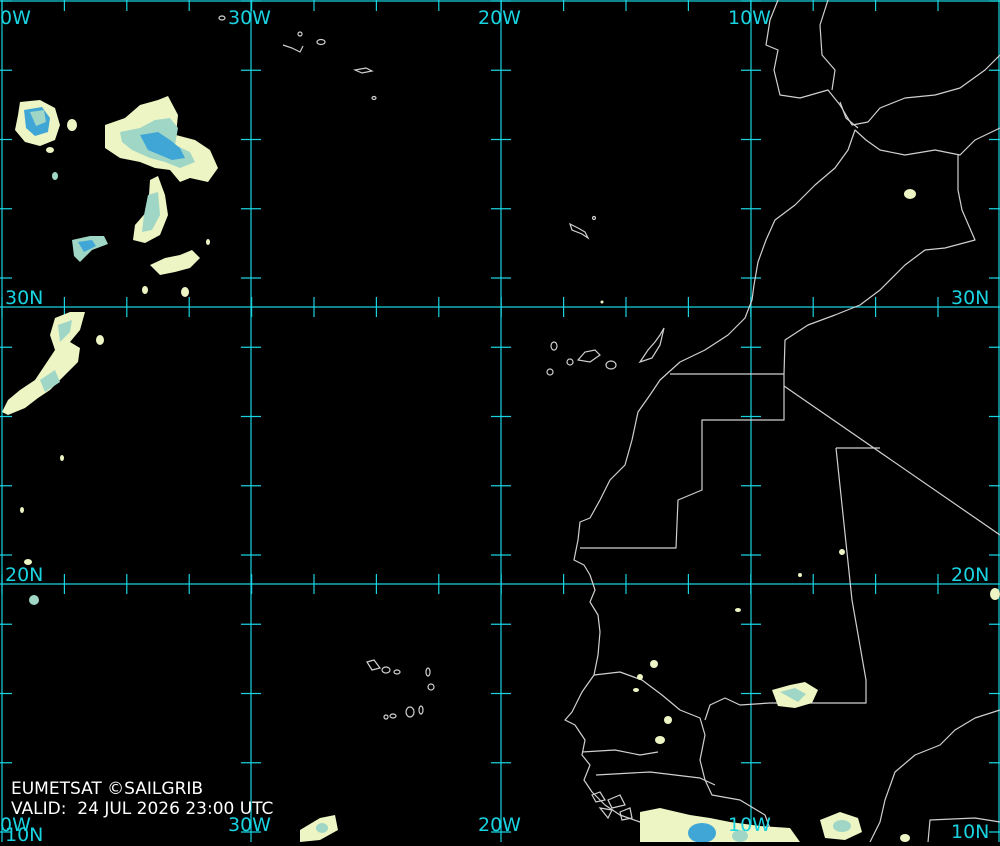  Describe the element at coordinates (175, 809) in the screenshot. I see `valid-time: 24 JUL 2026 23:00 UTC` at that location.